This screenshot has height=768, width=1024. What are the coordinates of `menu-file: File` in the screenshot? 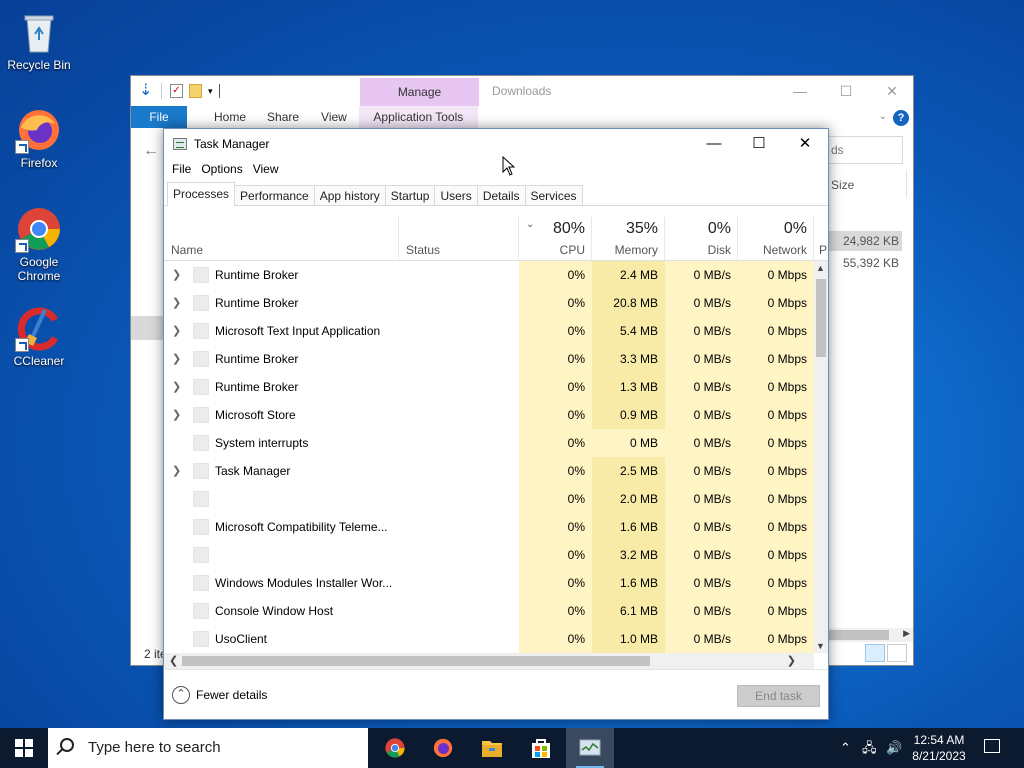 It's located at (181, 169).